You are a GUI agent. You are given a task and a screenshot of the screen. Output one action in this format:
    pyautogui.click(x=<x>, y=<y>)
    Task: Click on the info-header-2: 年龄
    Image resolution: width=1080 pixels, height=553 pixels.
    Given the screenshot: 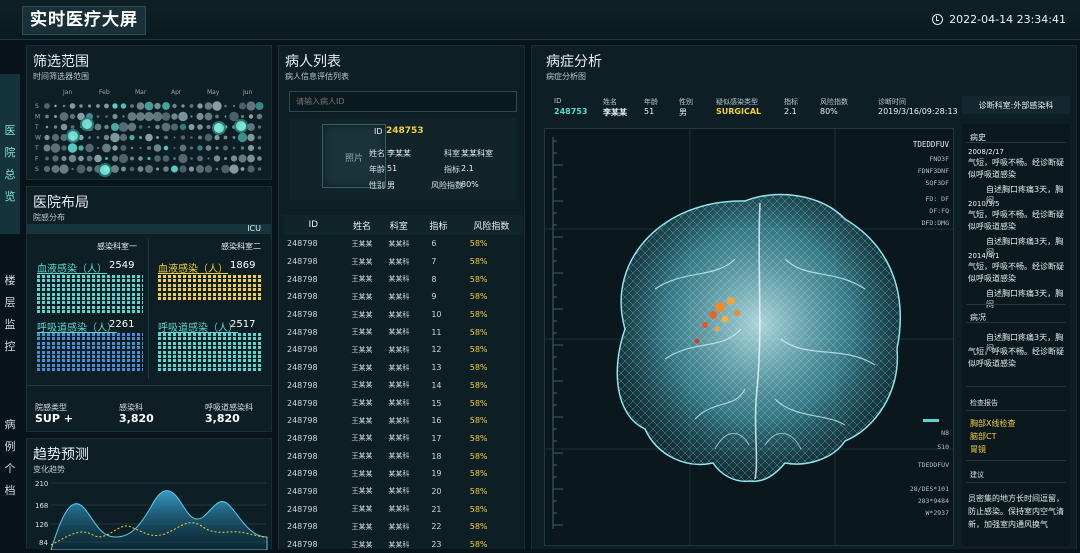 What is the action you would take?
    pyautogui.click(x=651, y=102)
    